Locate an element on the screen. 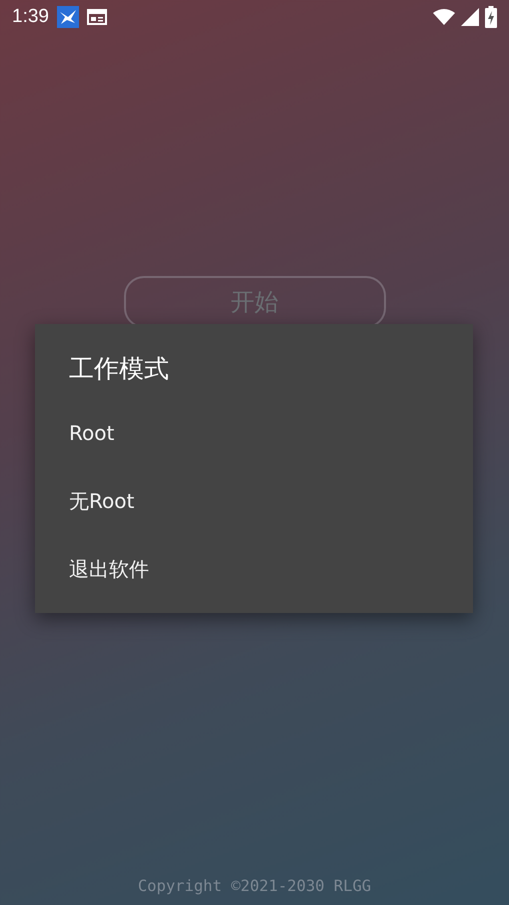 Image resolution: width=509 pixels, height=905 pixels. status-time: 1:39 is located at coordinates (30, 17).